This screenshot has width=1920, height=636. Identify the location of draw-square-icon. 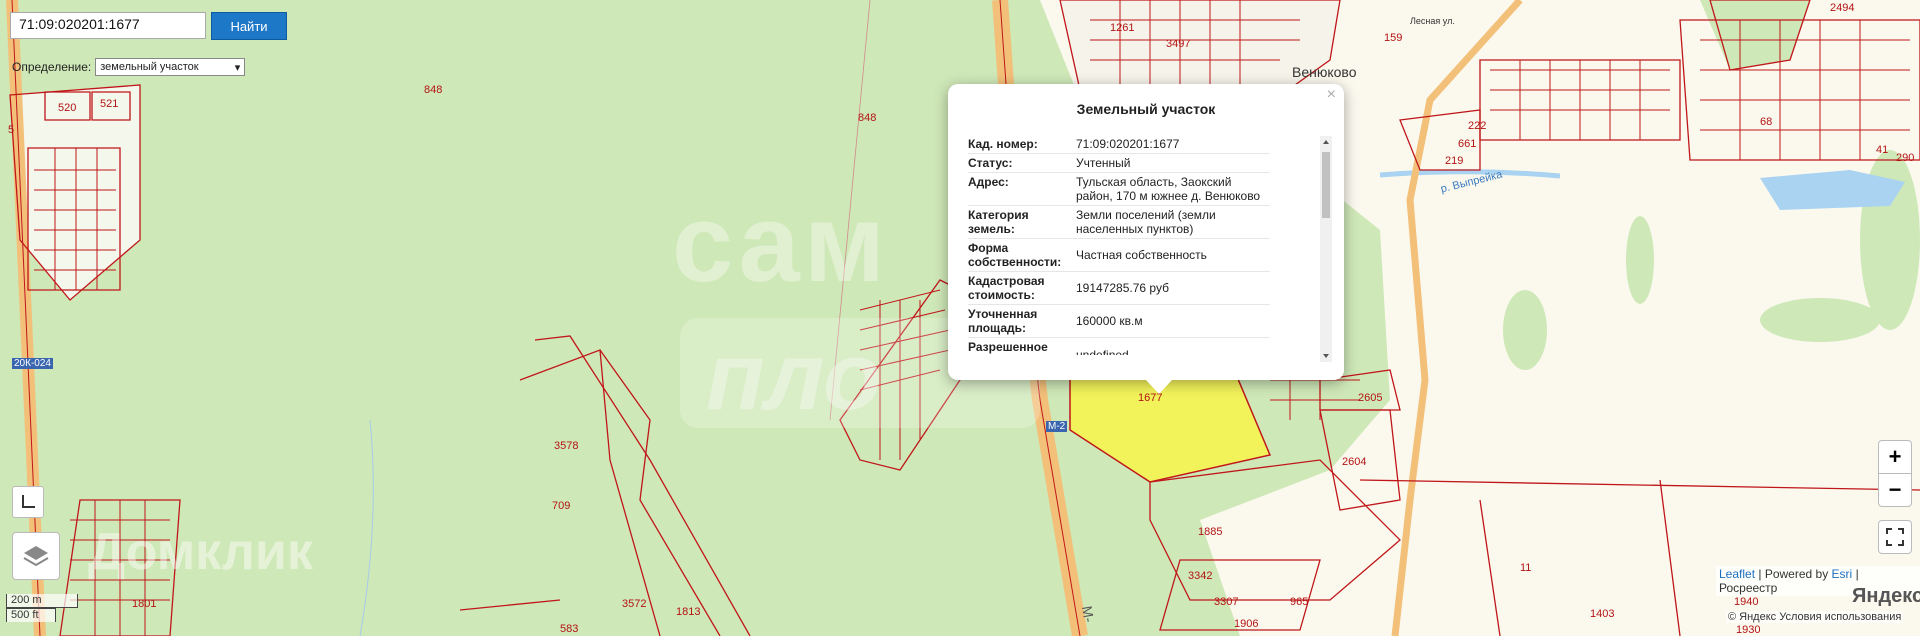
(28, 501).